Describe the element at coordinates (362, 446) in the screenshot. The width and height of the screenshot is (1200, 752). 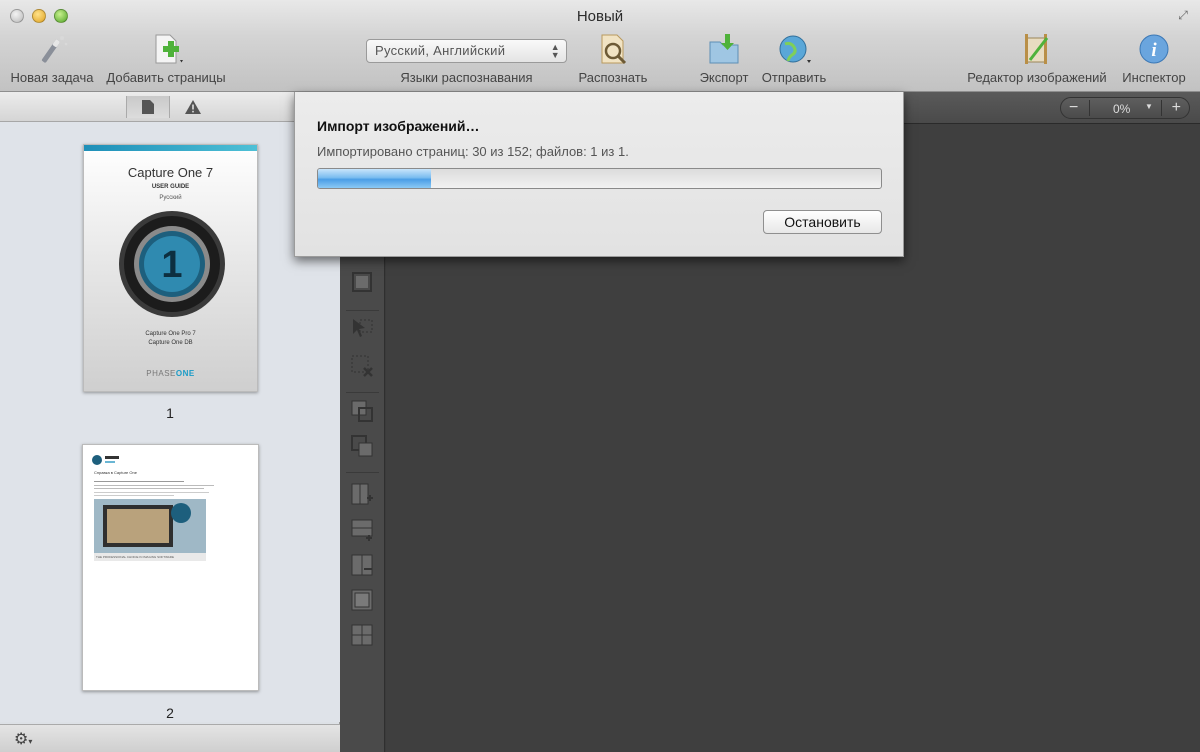
I see `subtract-area-icon` at that location.